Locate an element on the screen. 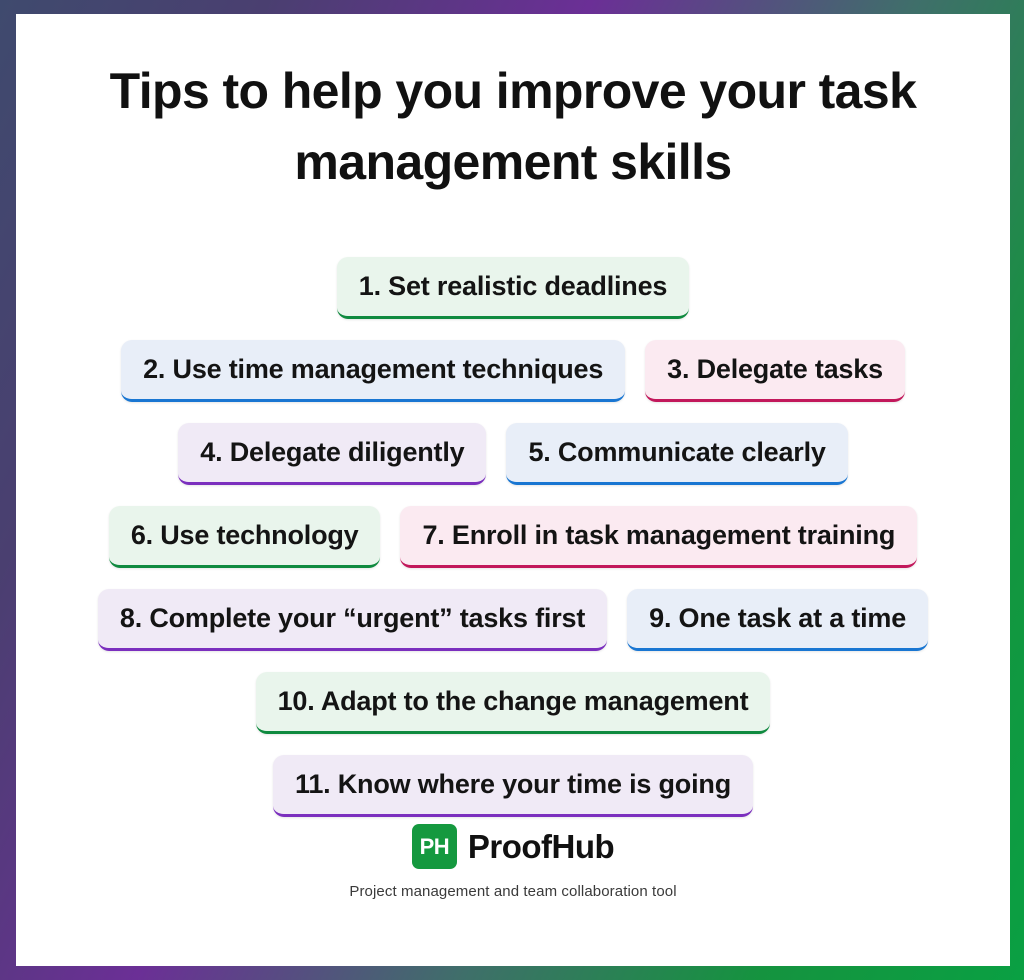  tip-pill: 6. Use technology is located at coordinates (244, 537).